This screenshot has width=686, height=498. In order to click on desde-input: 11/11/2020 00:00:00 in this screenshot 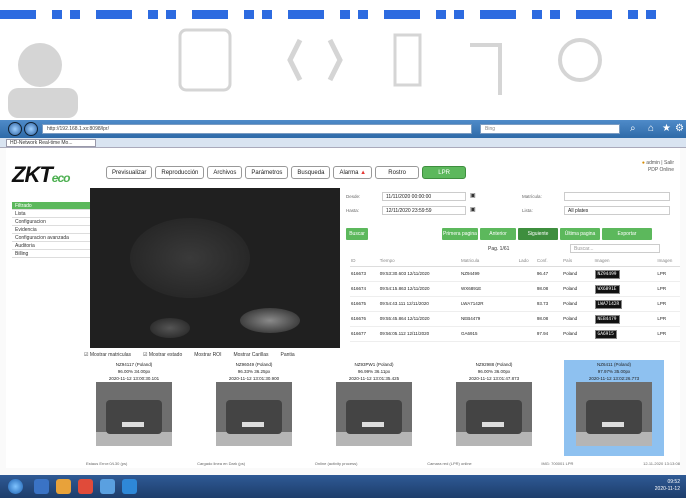, I will do `click(424, 196)`.